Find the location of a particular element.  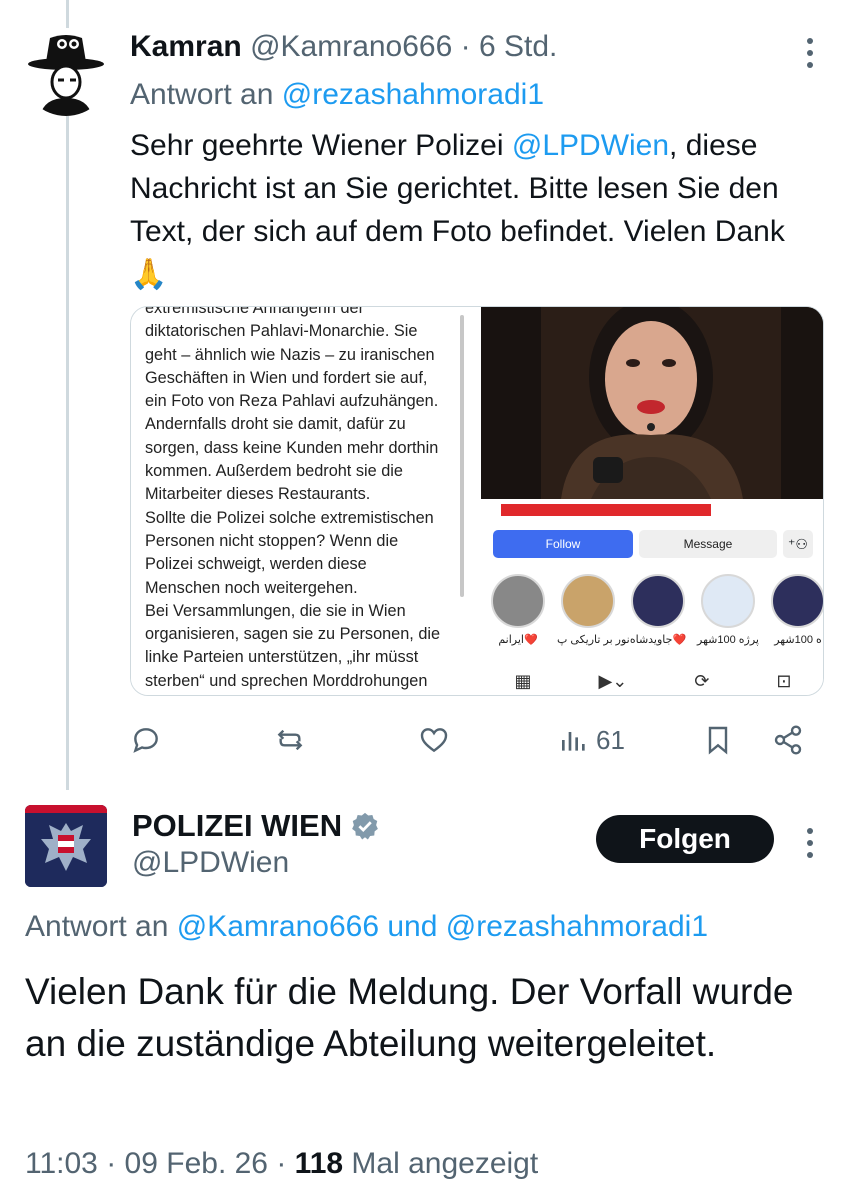

author-name-row: POLIZEI WIEN is located at coordinates (256, 826).